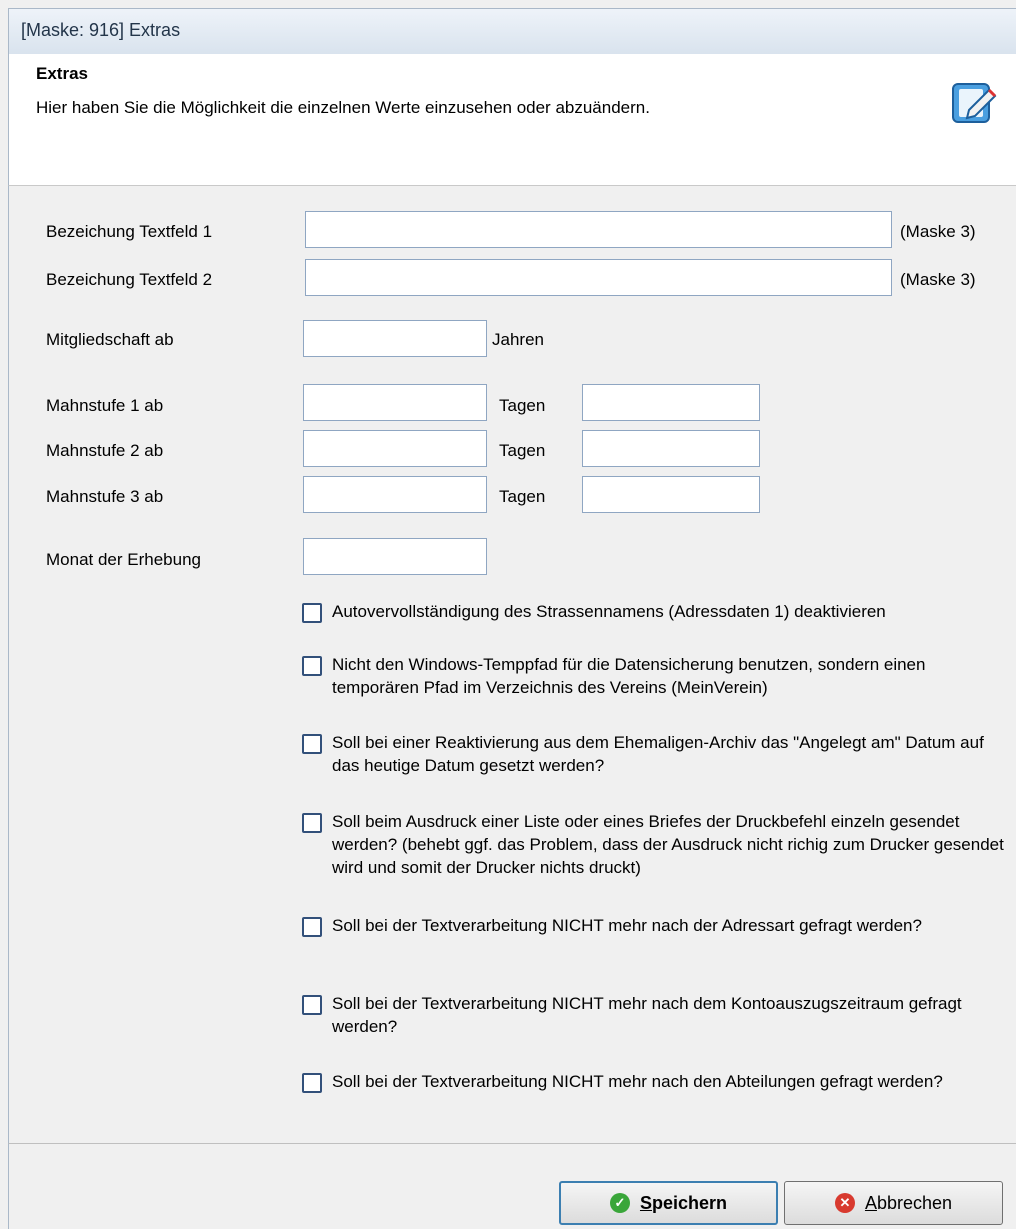 The height and width of the screenshot is (1229, 1016). I want to click on mahnstufe2-extra-input, so click(671, 448).